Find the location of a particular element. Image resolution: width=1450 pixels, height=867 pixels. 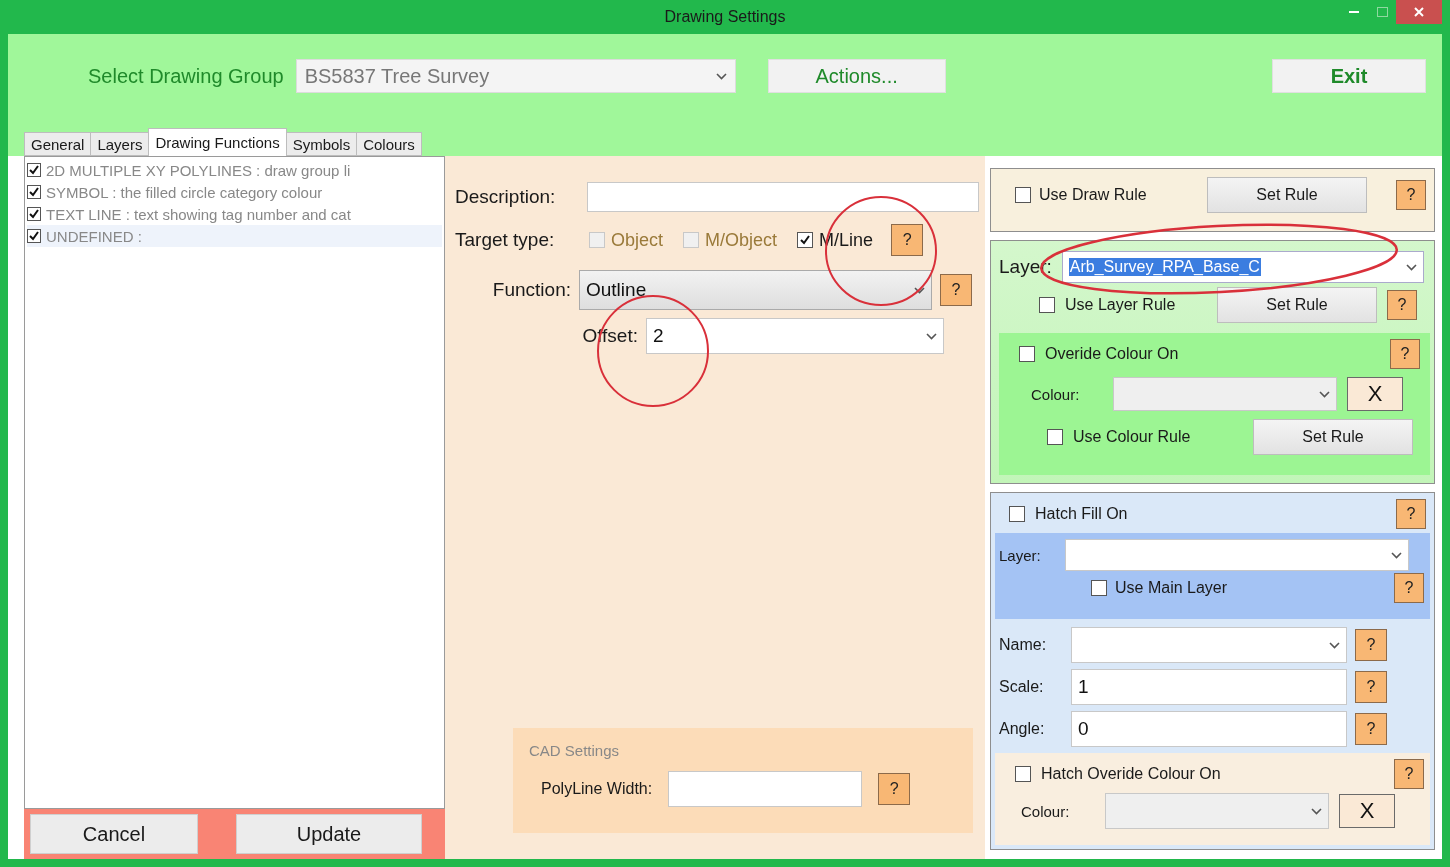

minimize-icon is located at coordinates (1354, 12).